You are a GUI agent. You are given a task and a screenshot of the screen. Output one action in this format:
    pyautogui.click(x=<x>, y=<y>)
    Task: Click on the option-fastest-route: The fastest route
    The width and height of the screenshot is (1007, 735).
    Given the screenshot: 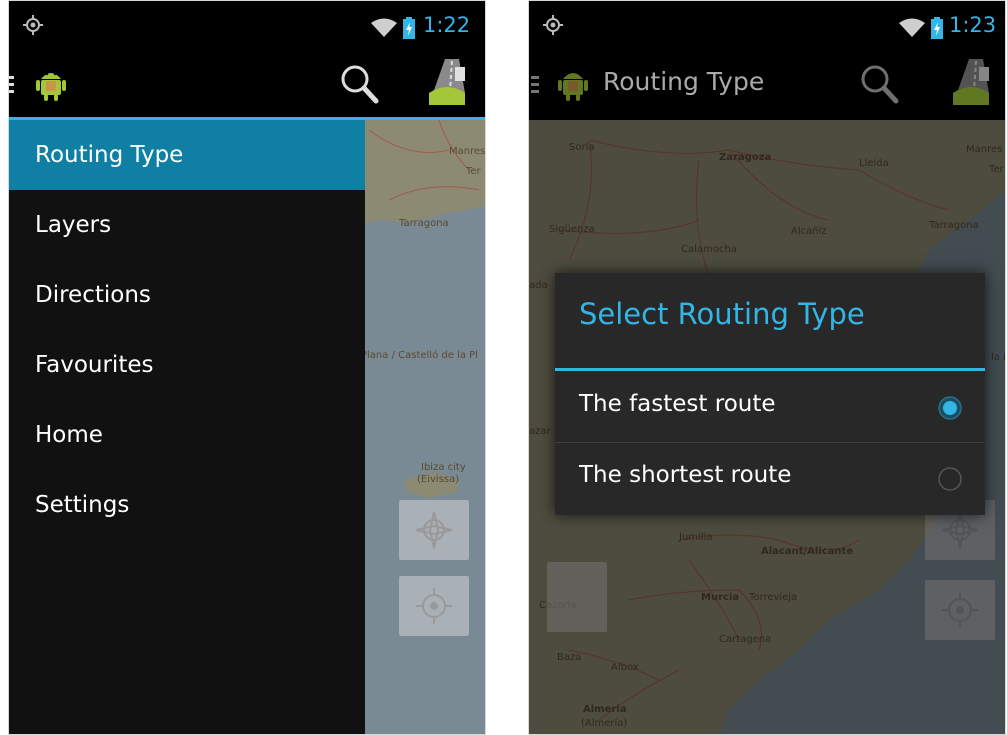 What is the action you would take?
    pyautogui.click(x=770, y=408)
    